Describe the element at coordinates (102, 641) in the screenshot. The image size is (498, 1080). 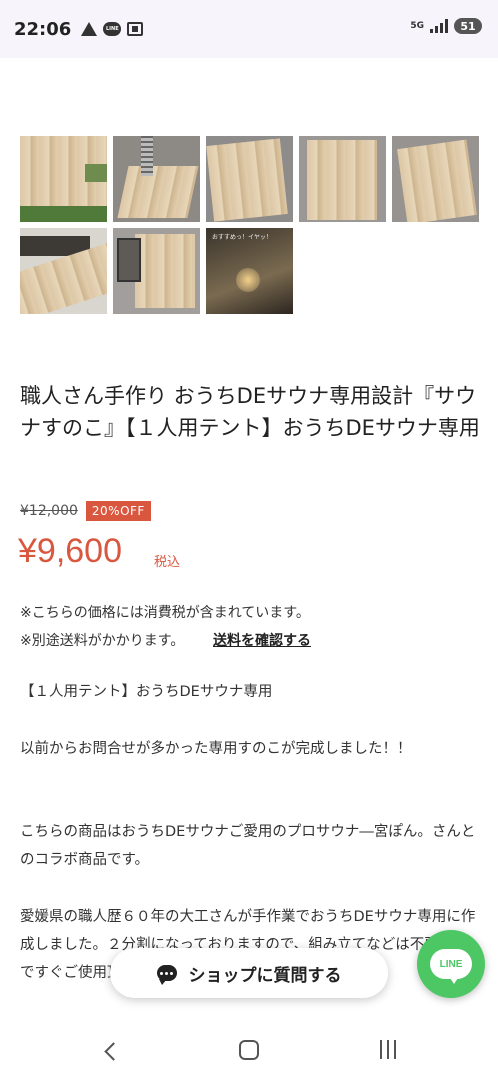
I see `shipping-note: ※別途送料がかかります。` at that location.